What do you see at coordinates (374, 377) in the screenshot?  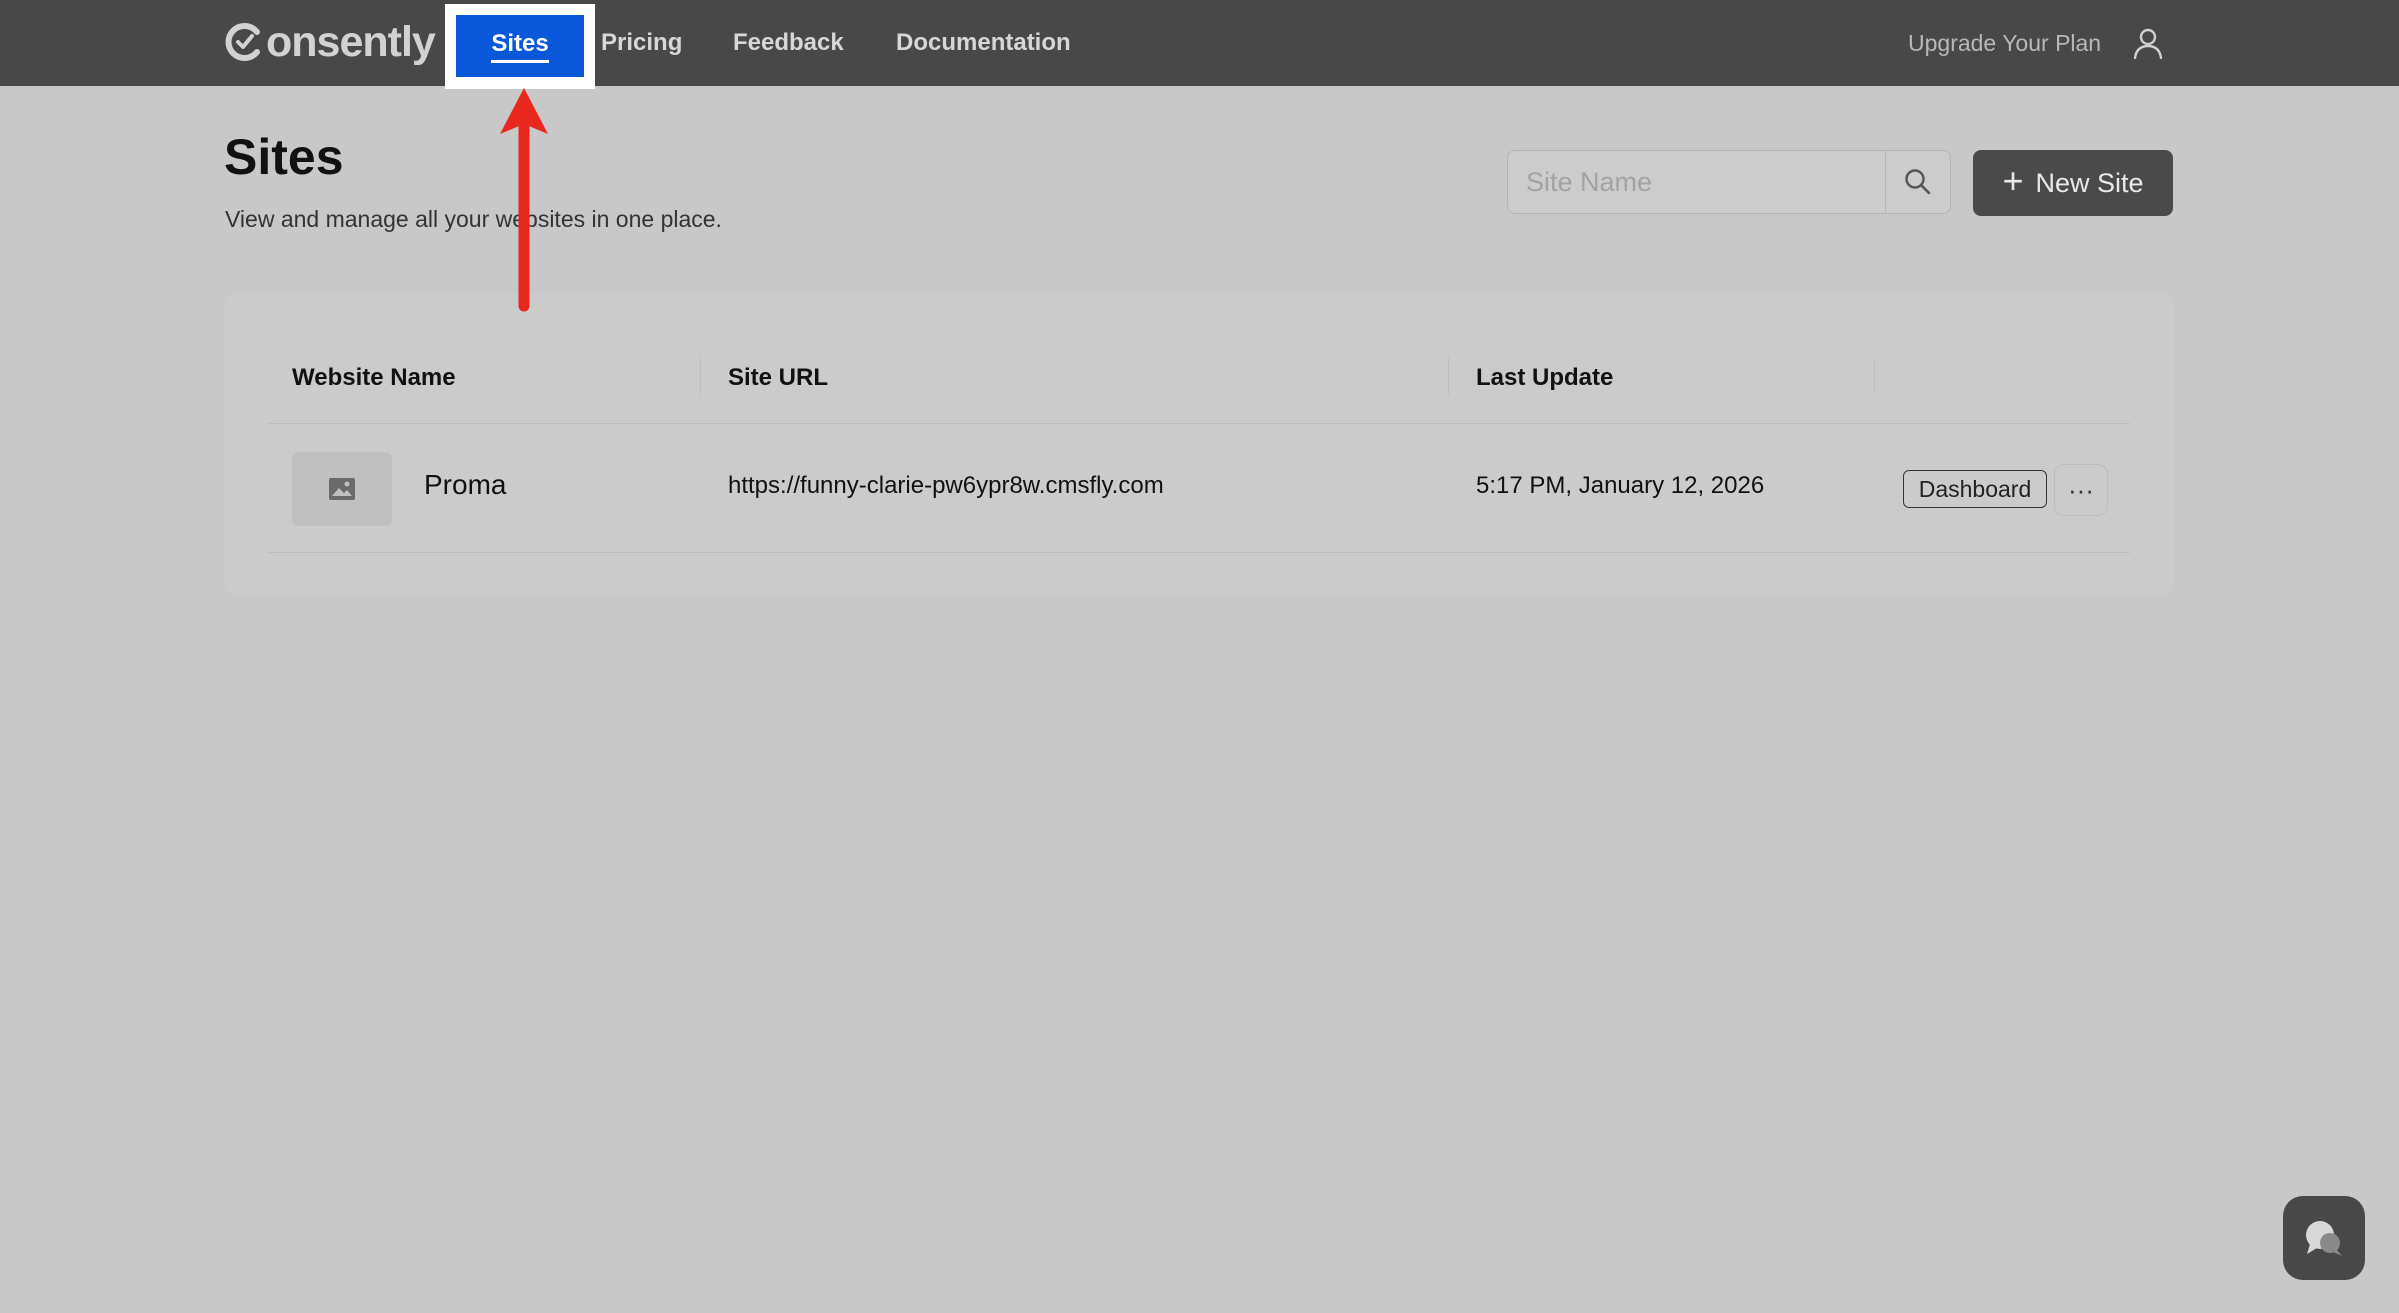 I see `column-header-website-name: Website Name` at bounding box center [374, 377].